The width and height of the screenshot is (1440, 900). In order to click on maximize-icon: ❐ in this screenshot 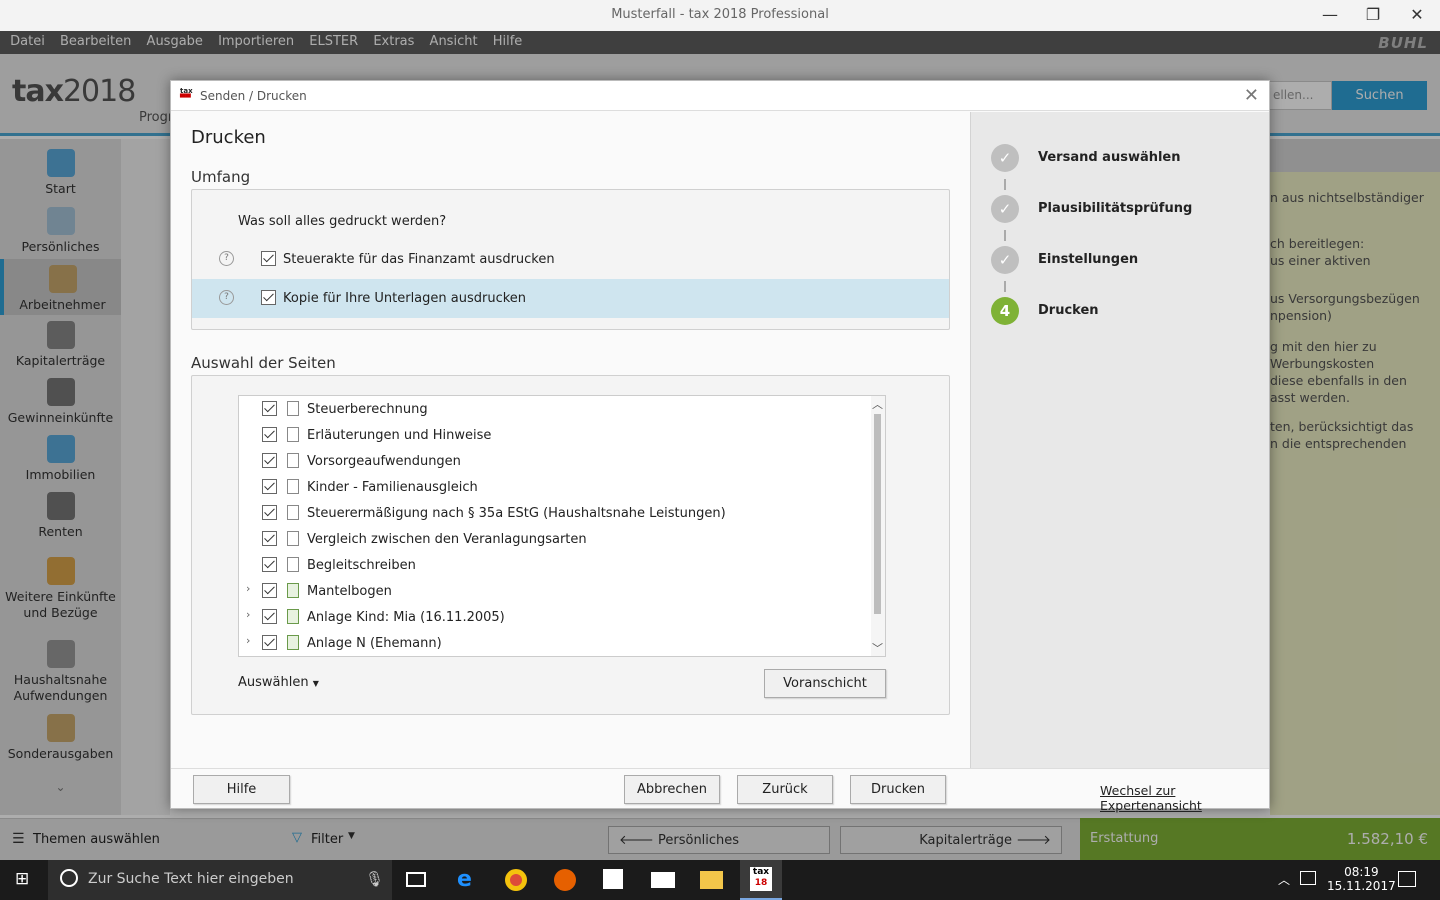, I will do `click(1373, 14)`.